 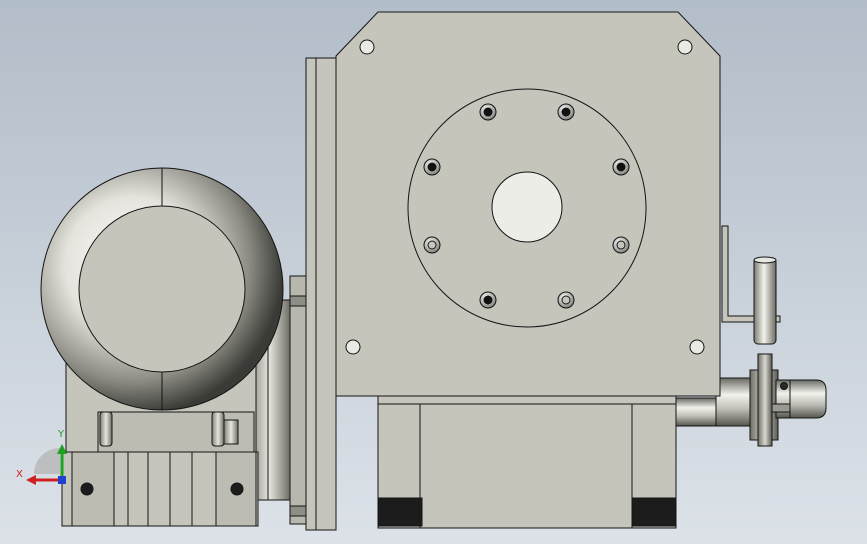 I want to click on x-axis-label: X, so click(x=19, y=474).